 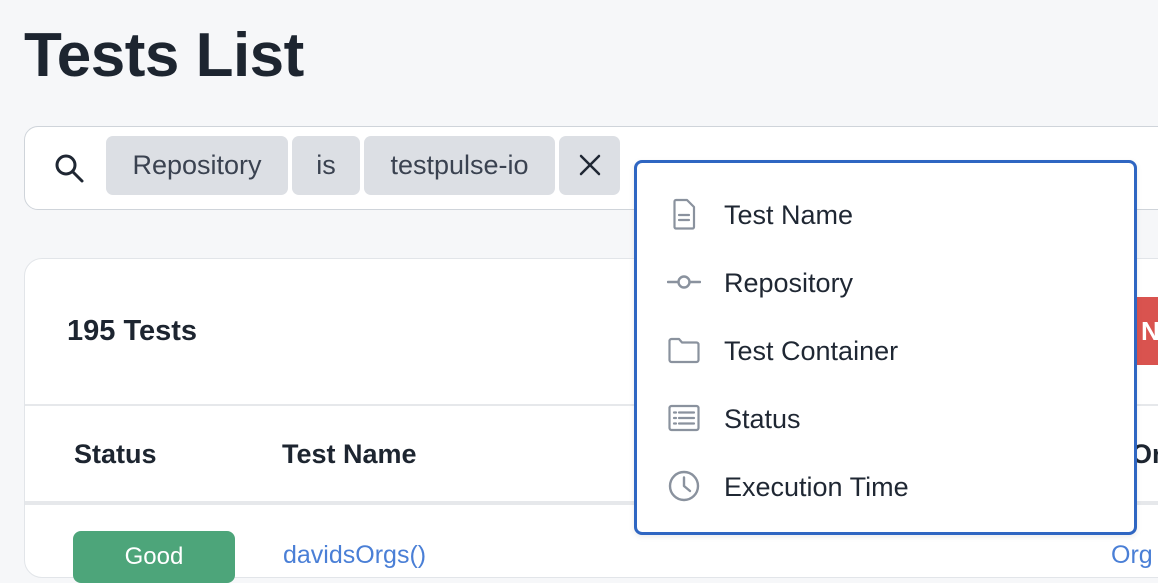 What do you see at coordinates (811, 351) in the screenshot?
I see `menu-item-label: Test Container` at bounding box center [811, 351].